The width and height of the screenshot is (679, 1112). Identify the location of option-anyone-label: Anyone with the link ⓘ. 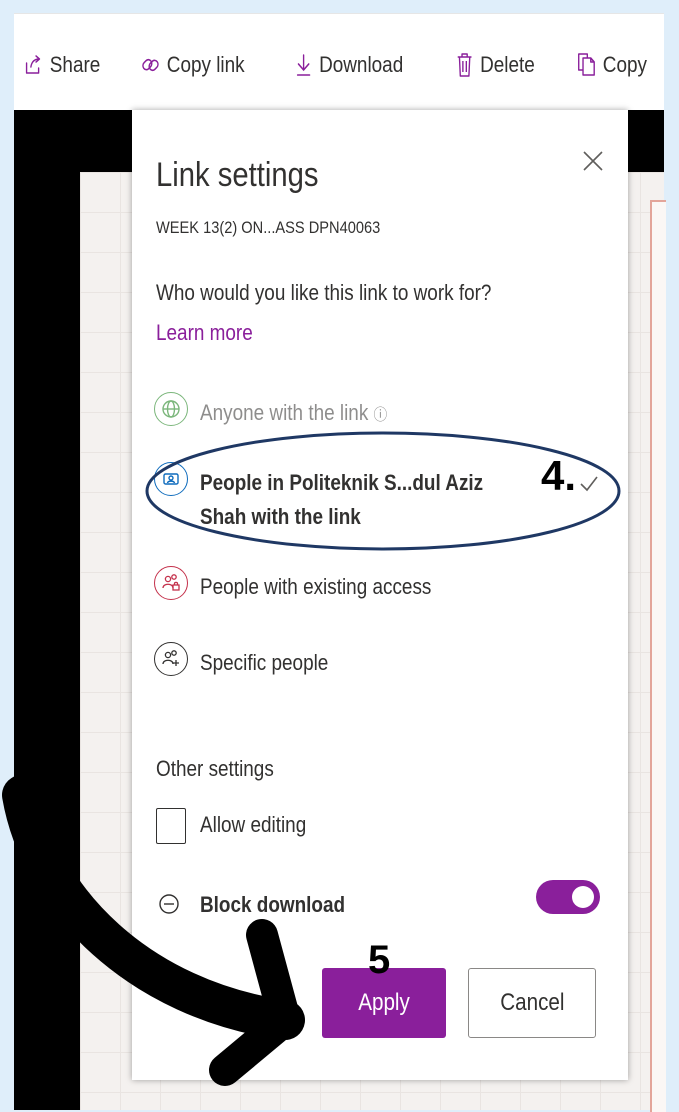
(294, 412).